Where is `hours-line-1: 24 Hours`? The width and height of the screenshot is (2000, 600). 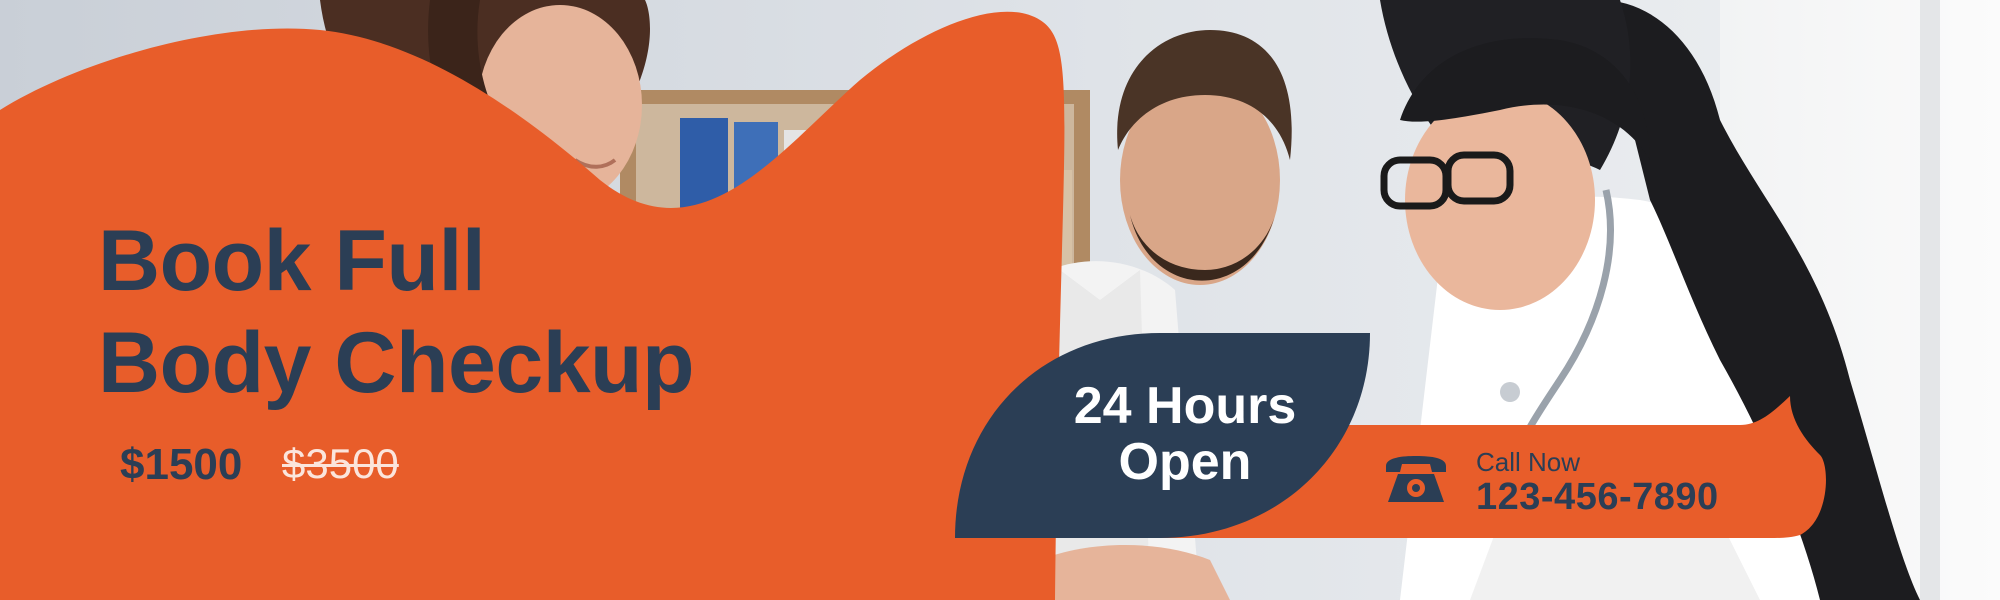 hours-line-1: 24 Hours is located at coordinates (1185, 406).